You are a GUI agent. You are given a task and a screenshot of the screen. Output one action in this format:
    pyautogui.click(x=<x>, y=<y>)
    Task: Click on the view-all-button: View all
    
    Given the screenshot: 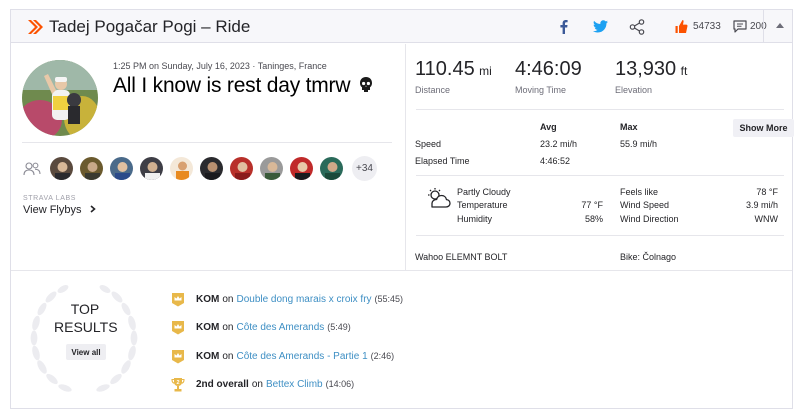 What is the action you would take?
    pyautogui.click(x=86, y=352)
    